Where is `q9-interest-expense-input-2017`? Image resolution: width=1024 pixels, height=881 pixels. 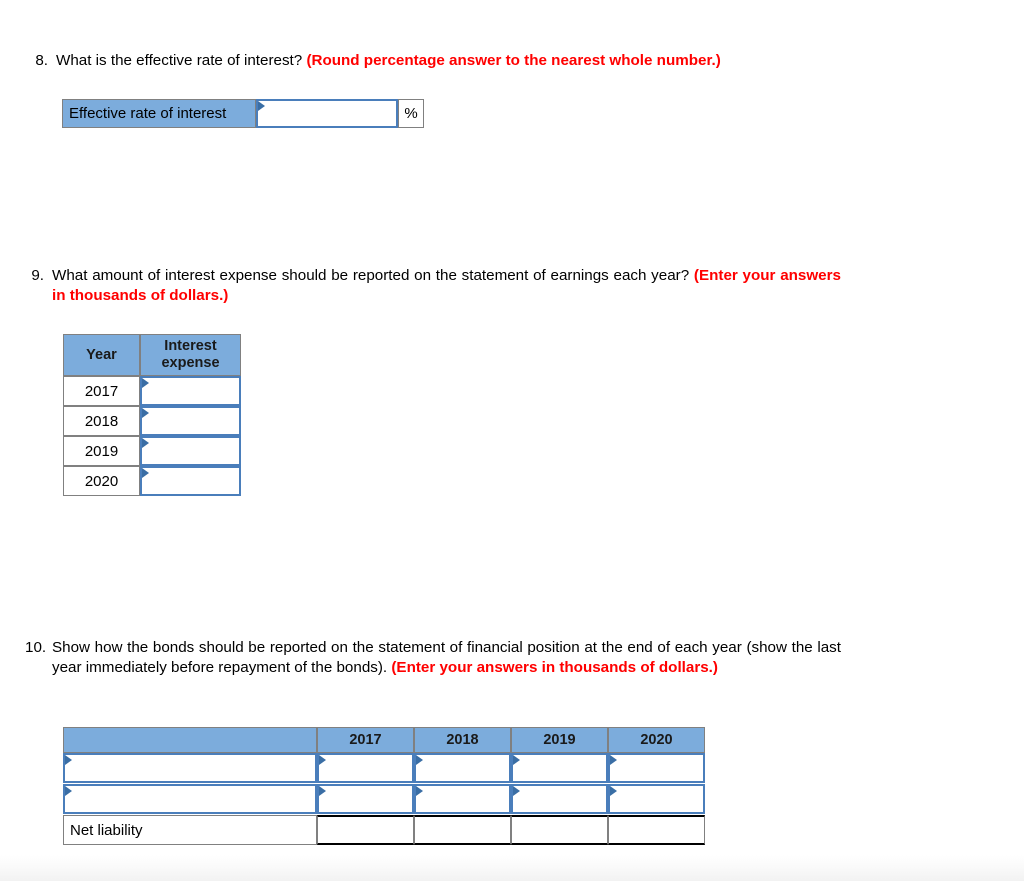 q9-interest-expense-input-2017 is located at coordinates (190, 391).